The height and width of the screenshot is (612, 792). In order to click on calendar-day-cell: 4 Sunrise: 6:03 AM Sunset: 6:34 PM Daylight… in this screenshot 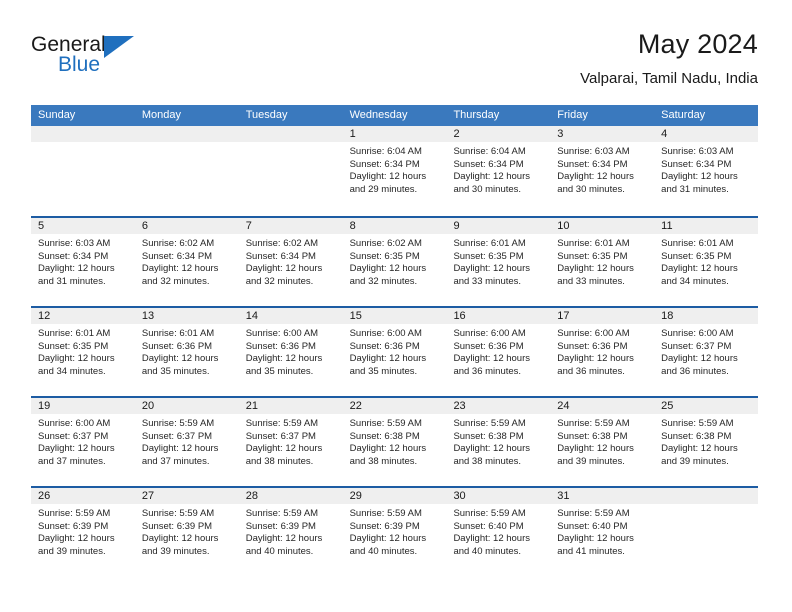, I will do `click(706, 171)`.